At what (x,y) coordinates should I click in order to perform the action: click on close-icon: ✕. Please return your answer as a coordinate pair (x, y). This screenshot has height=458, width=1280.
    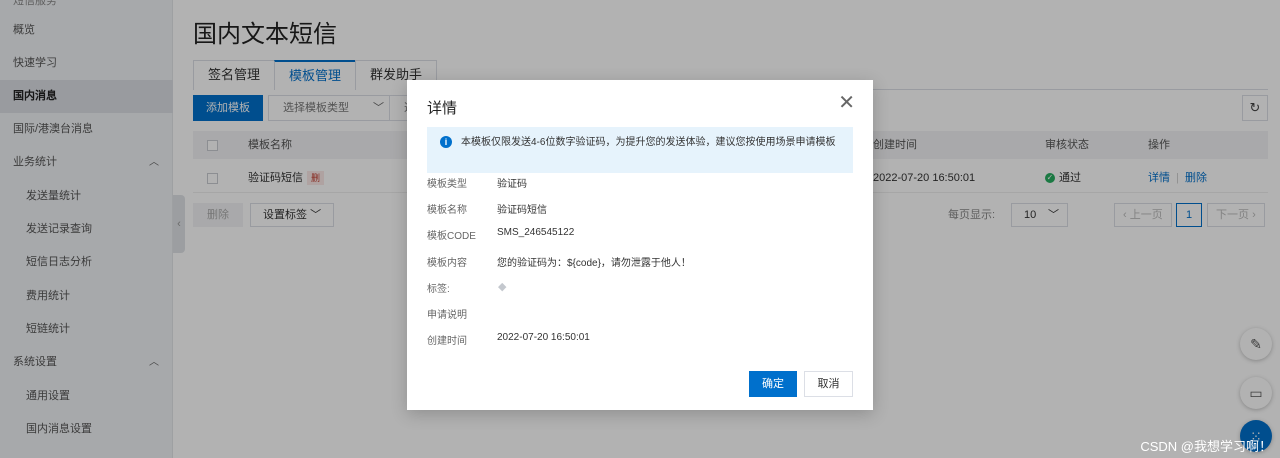
    Looking at the image, I should click on (846, 103).